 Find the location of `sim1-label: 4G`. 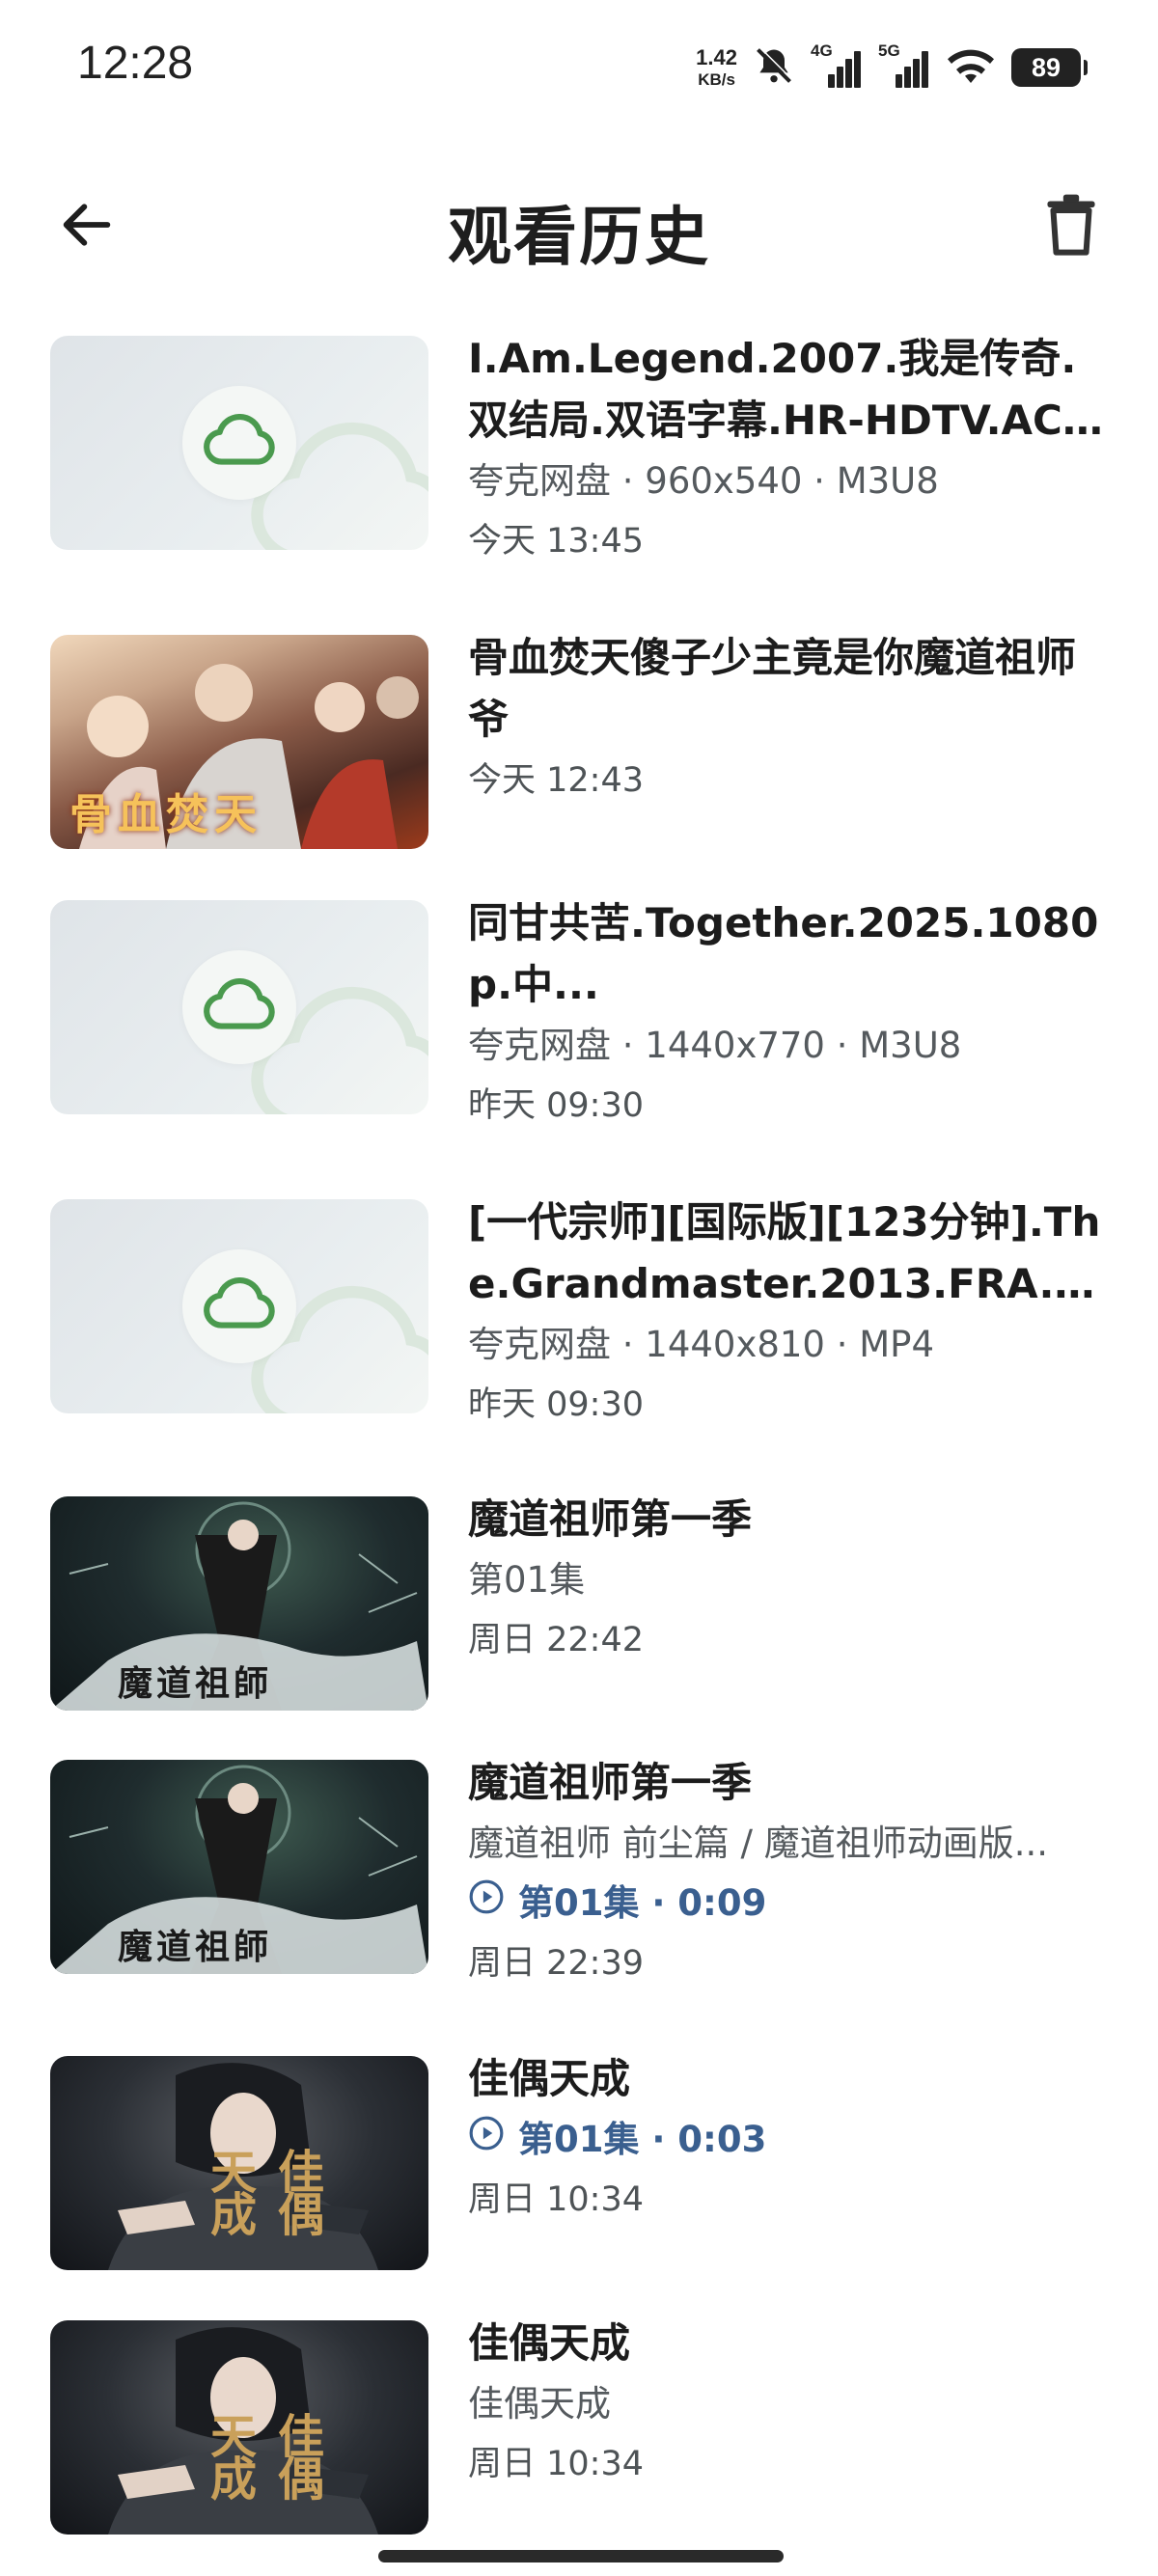

sim1-label: 4G is located at coordinates (822, 51).